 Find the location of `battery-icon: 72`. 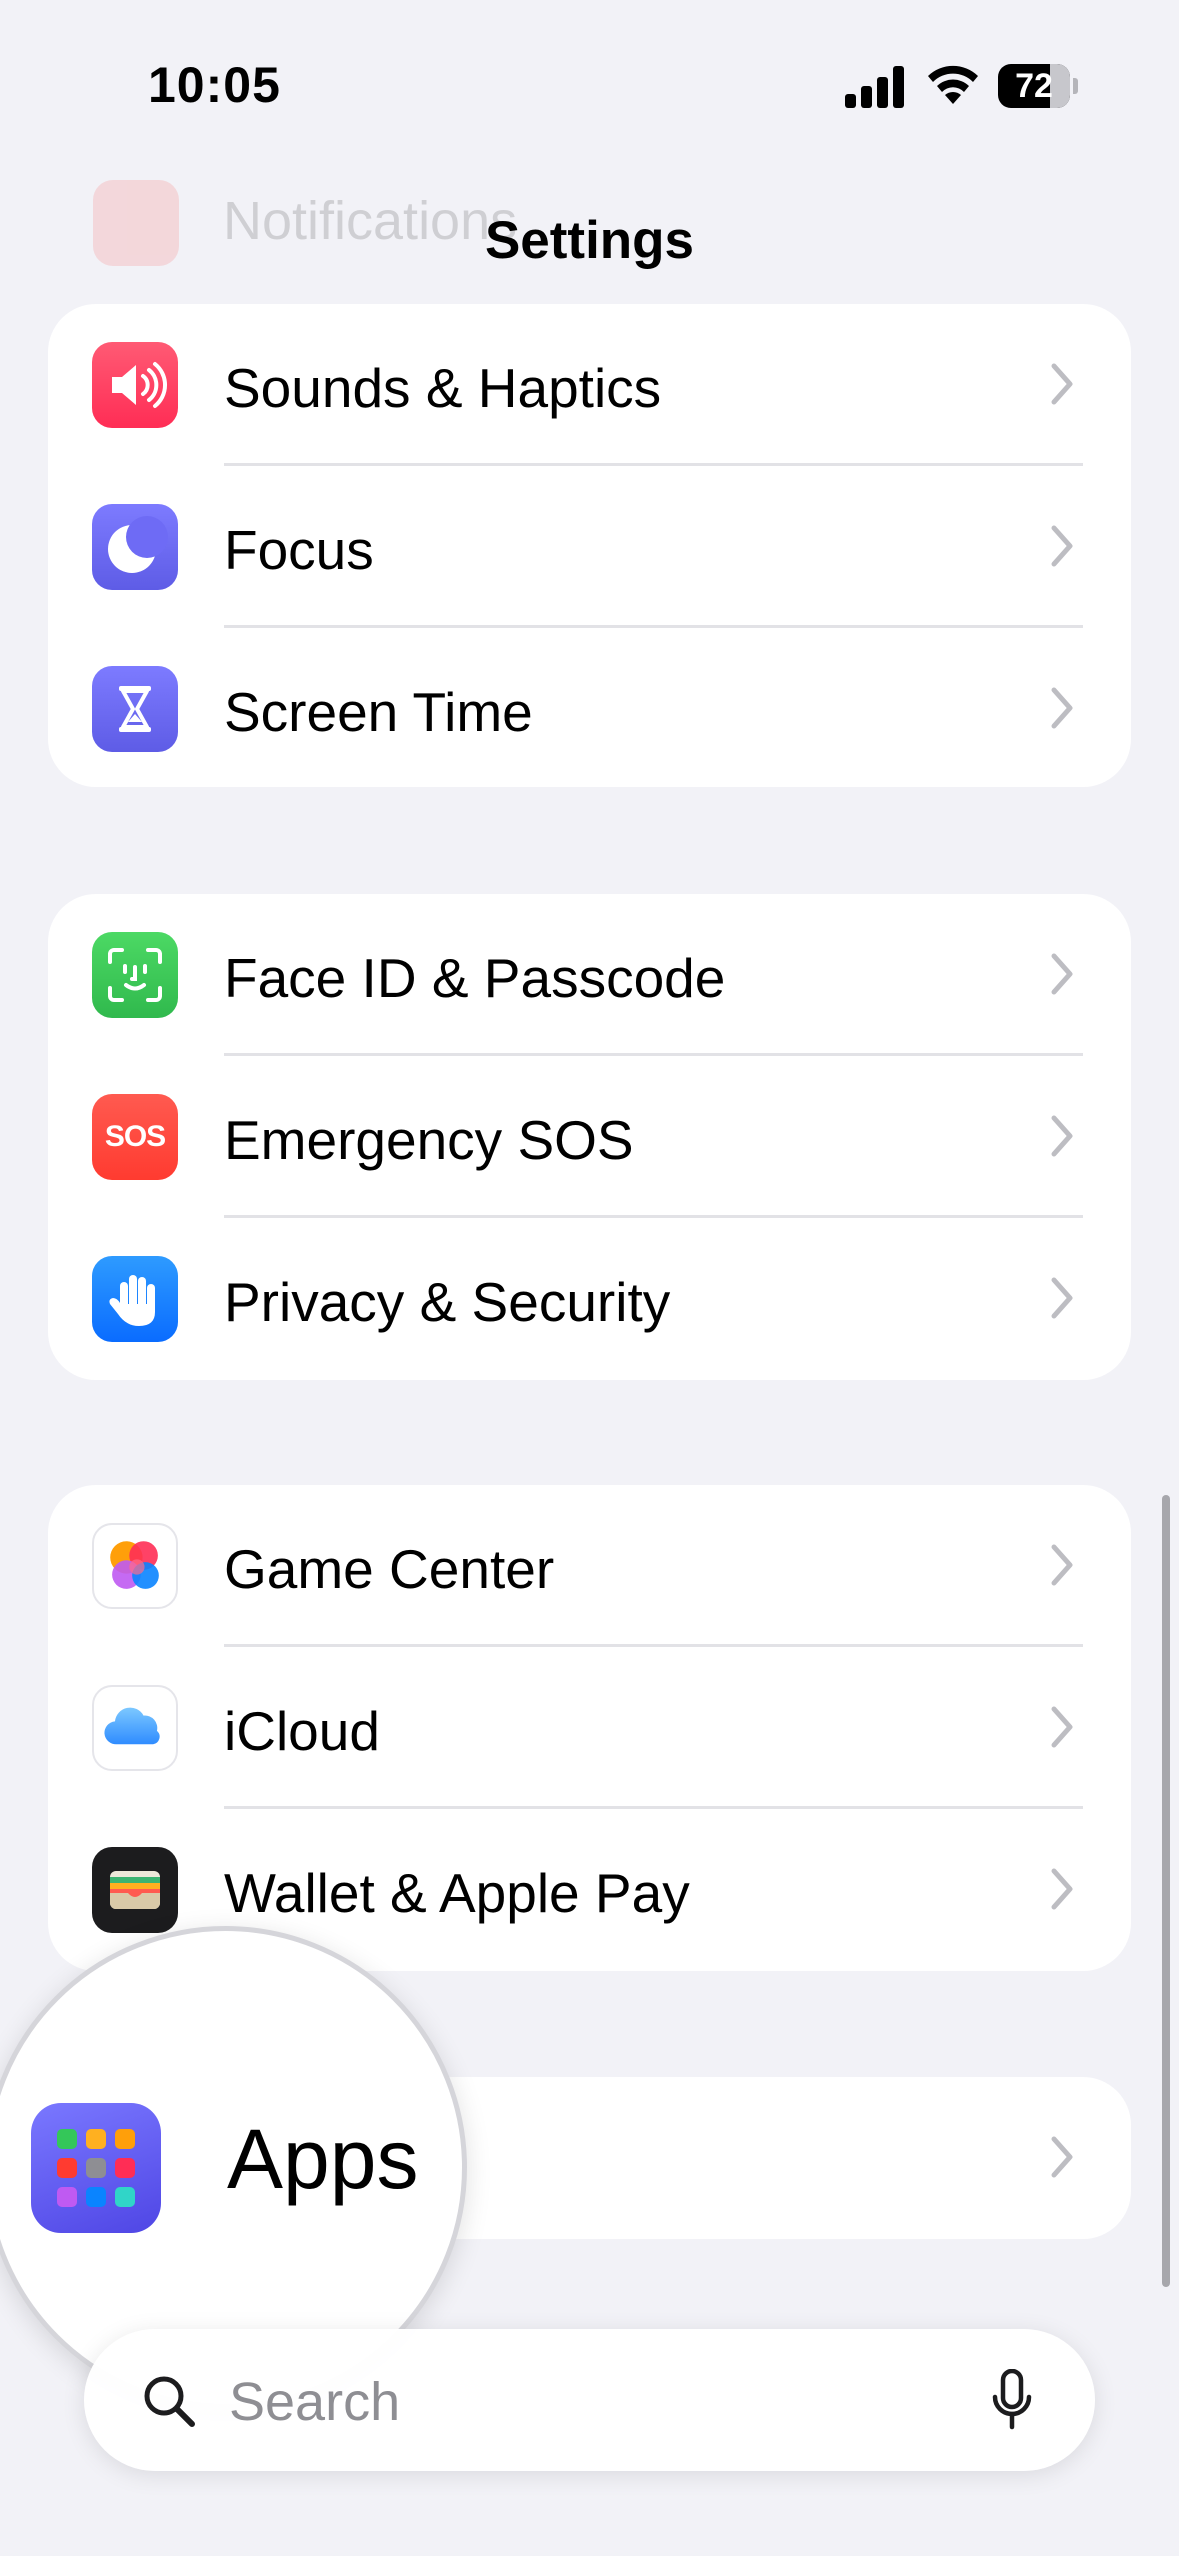

battery-icon: 72 is located at coordinates (1038, 86).